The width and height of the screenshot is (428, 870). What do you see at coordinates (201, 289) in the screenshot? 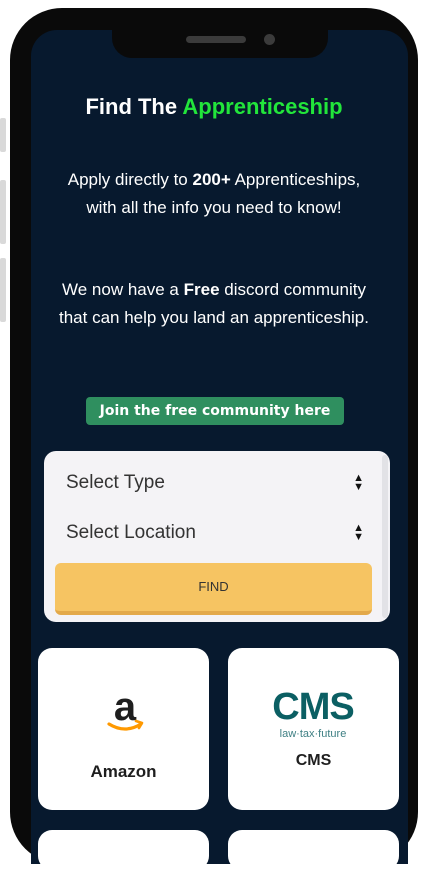
I see `community-free: Free` at bounding box center [201, 289].